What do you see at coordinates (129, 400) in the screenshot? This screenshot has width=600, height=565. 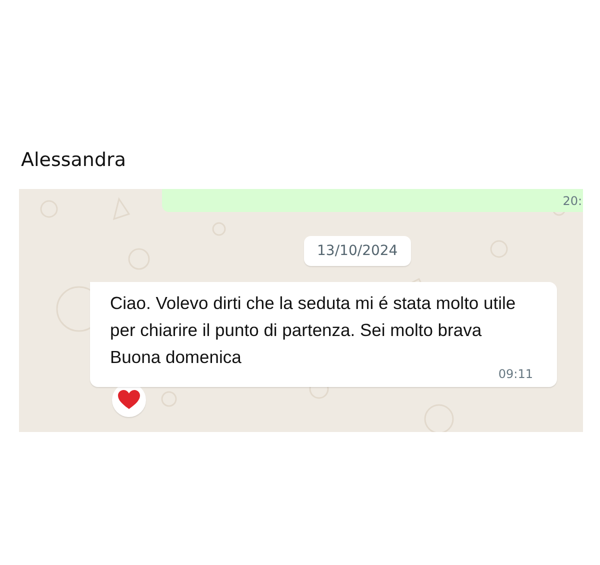 I see `heart-icon` at bounding box center [129, 400].